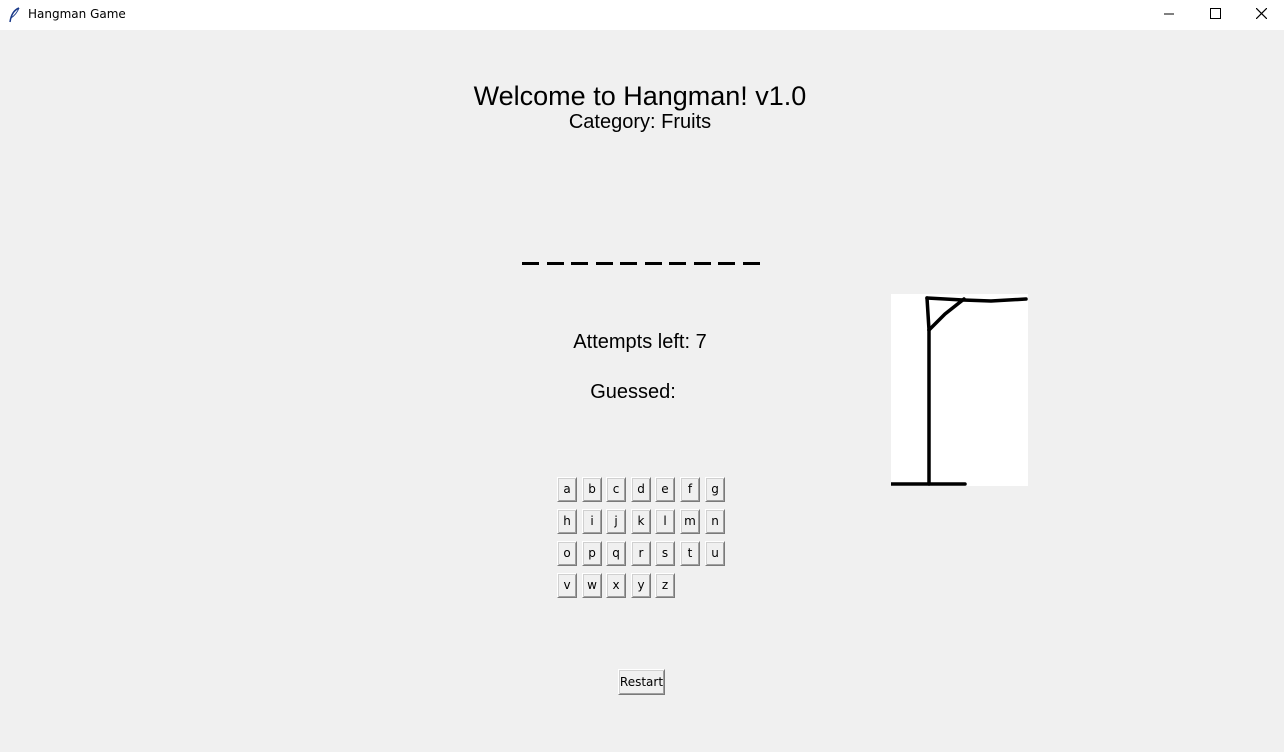  What do you see at coordinates (567, 585) in the screenshot?
I see `letter-button-v: v` at bounding box center [567, 585].